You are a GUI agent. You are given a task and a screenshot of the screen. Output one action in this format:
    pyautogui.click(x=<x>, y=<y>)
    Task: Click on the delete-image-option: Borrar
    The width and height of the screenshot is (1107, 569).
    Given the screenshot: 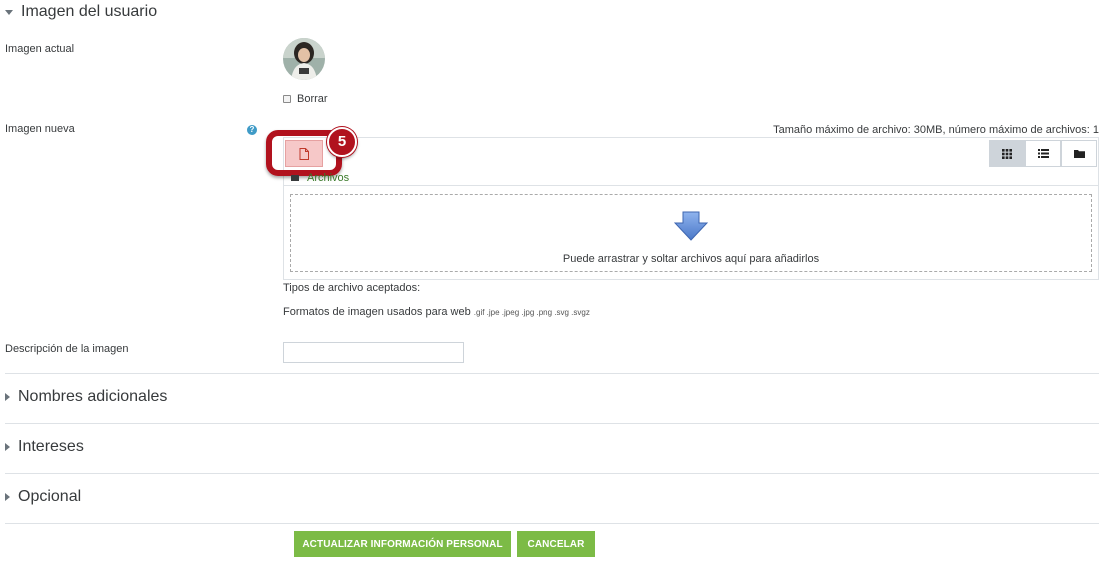 What is the action you would take?
    pyautogui.click(x=305, y=99)
    